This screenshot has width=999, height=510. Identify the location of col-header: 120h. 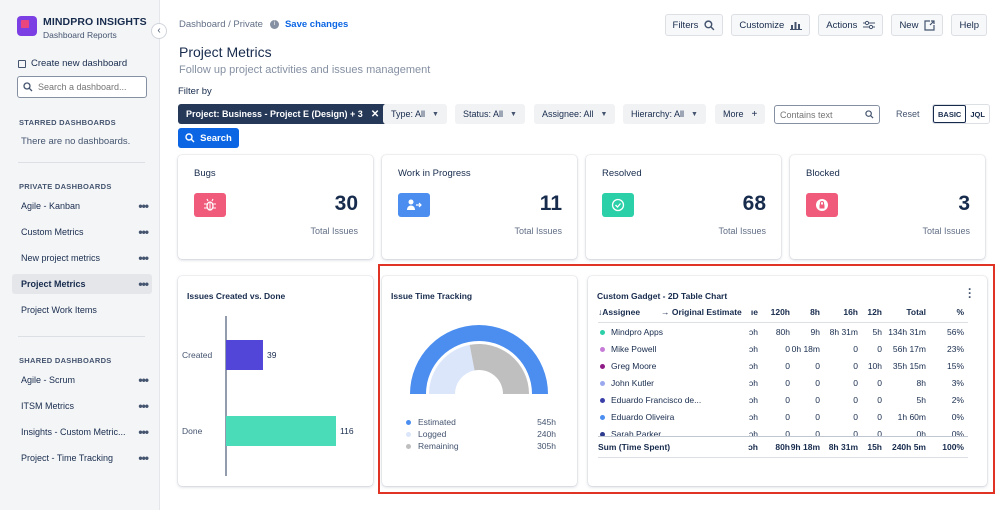
(780, 312).